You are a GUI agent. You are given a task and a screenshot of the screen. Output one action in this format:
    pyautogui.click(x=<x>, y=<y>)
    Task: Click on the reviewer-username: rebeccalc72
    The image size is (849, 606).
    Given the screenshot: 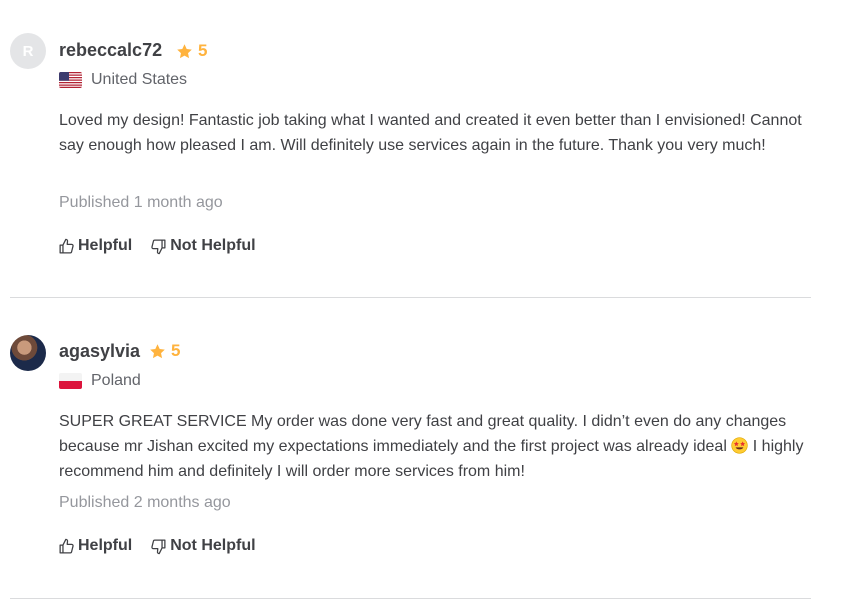 What is the action you would take?
    pyautogui.click(x=110, y=50)
    